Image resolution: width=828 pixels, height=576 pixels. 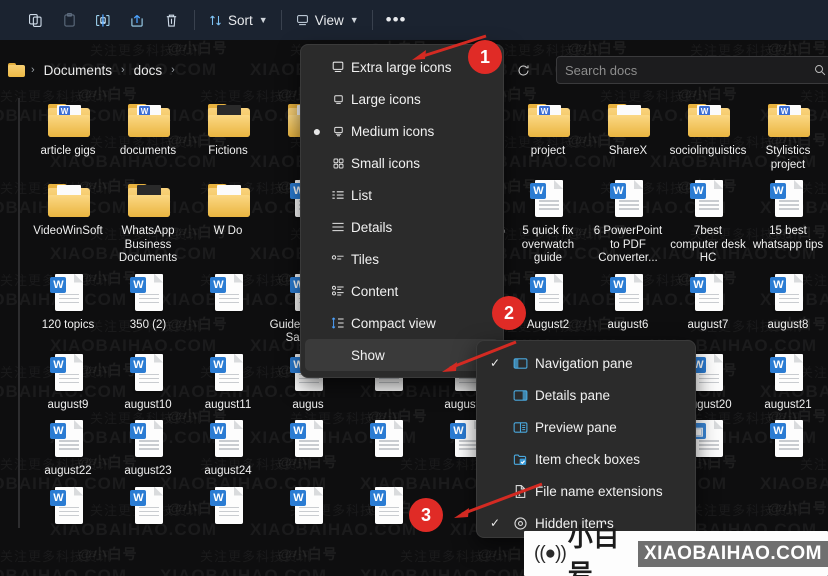 I want to click on file-item: ShareX, so click(x=628, y=132).